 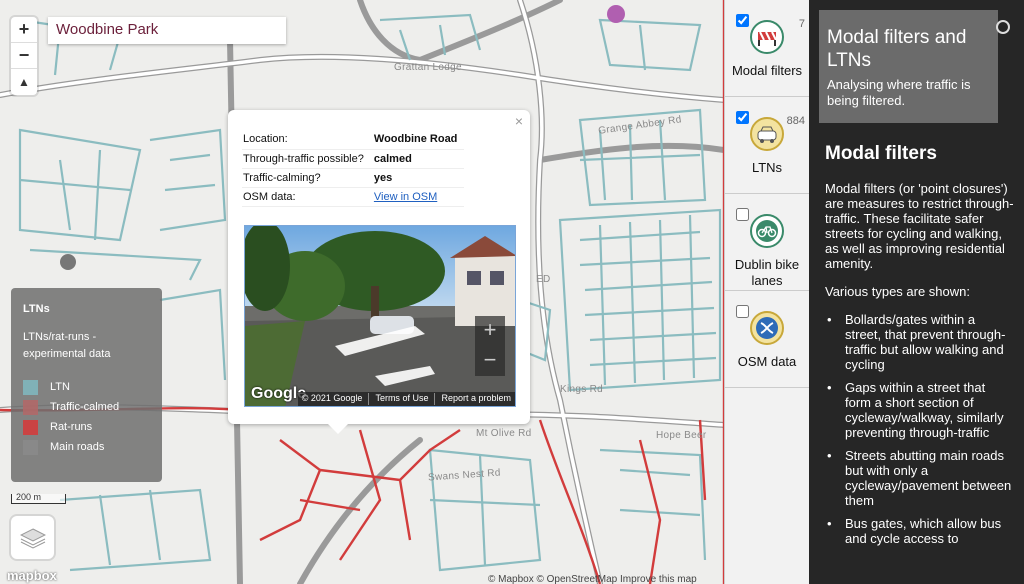 I want to click on table-row: Location: Woodbine Road, so click(x=353, y=140).